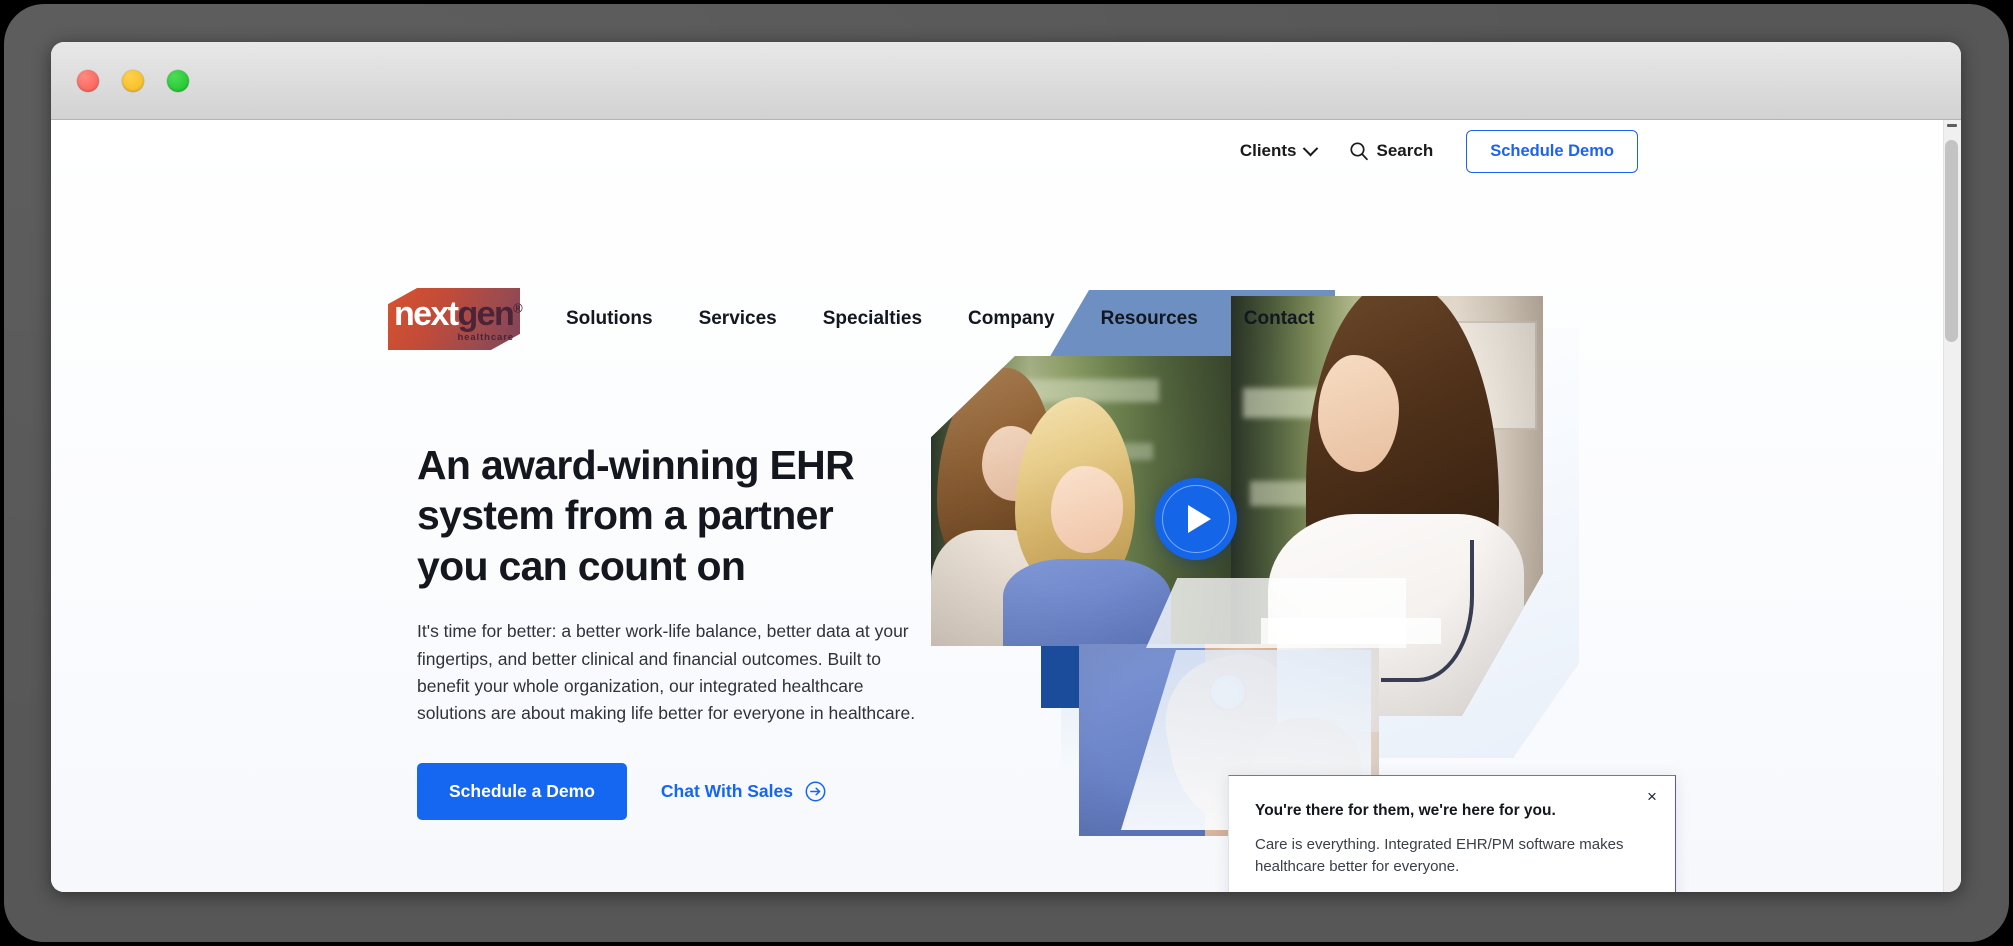  Describe the element at coordinates (426, 314) in the screenshot. I see `logo-word-next: next` at that location.